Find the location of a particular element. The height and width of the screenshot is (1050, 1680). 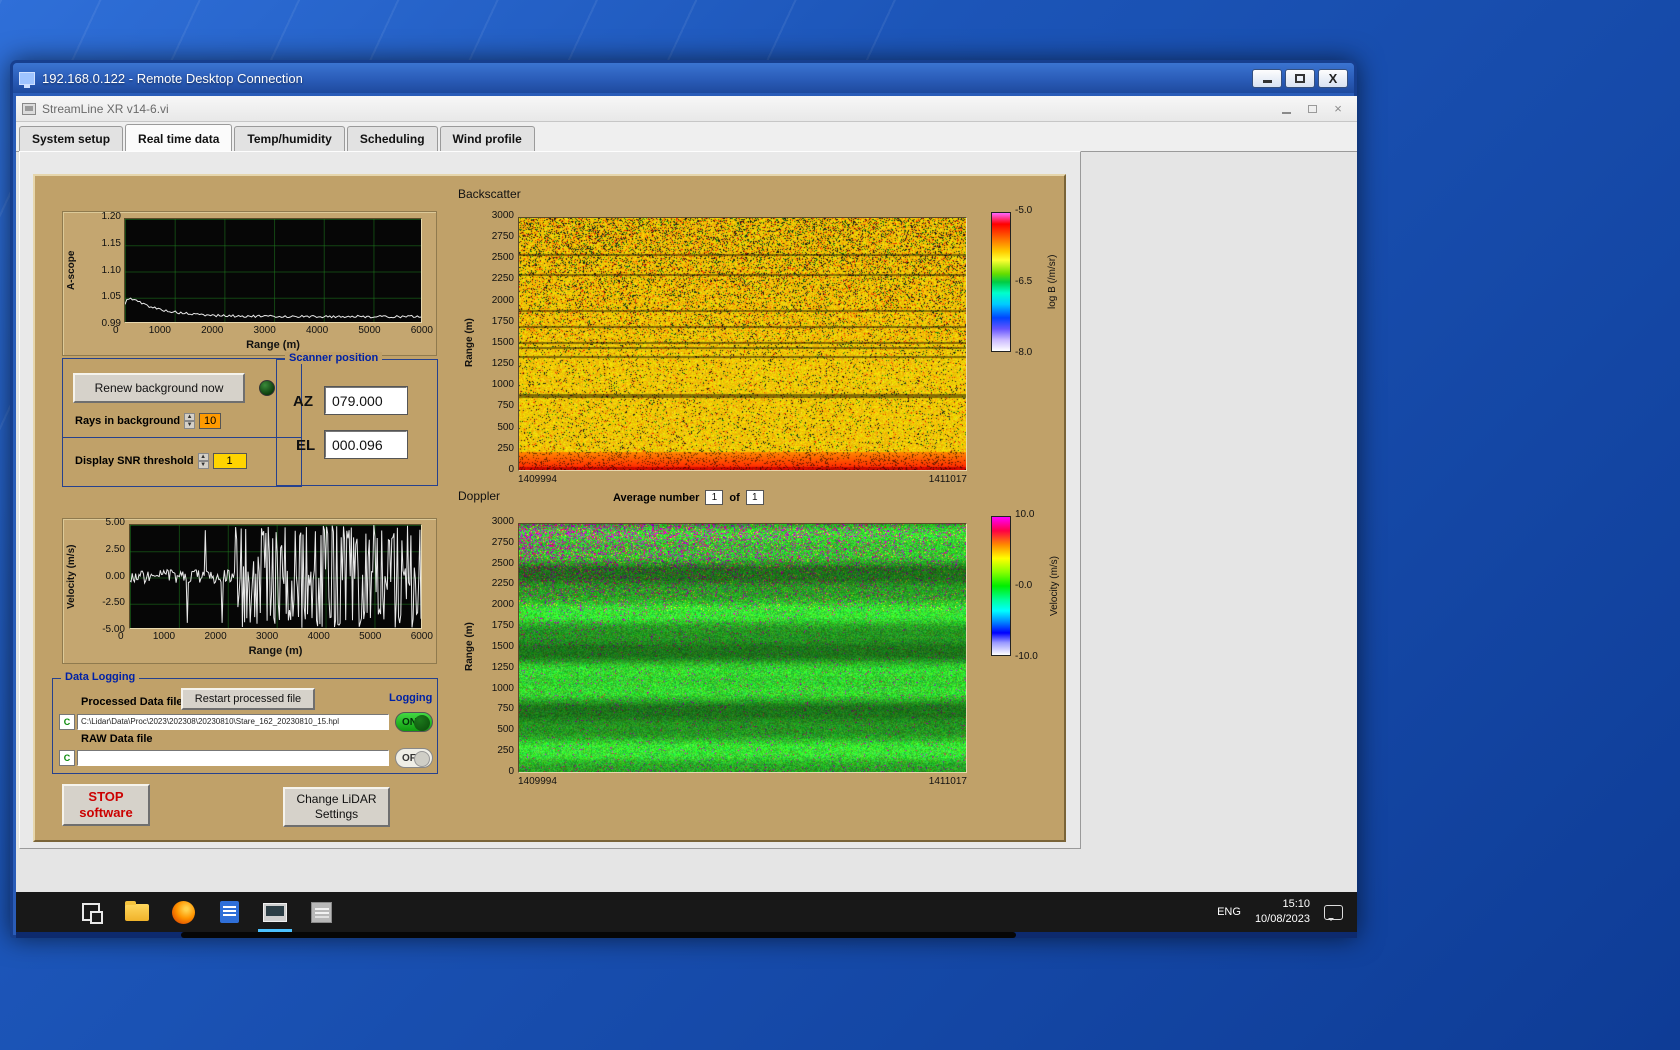

rdp-maximize-button is located at coordinates (1300, 78).